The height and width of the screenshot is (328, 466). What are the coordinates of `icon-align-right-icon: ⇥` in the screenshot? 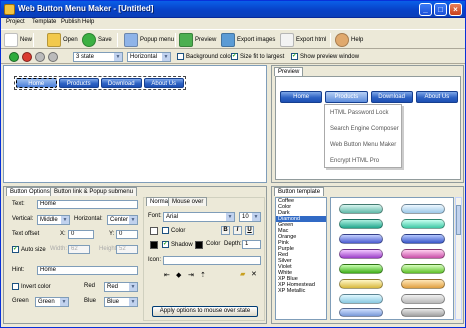 It's located at (191, 275).